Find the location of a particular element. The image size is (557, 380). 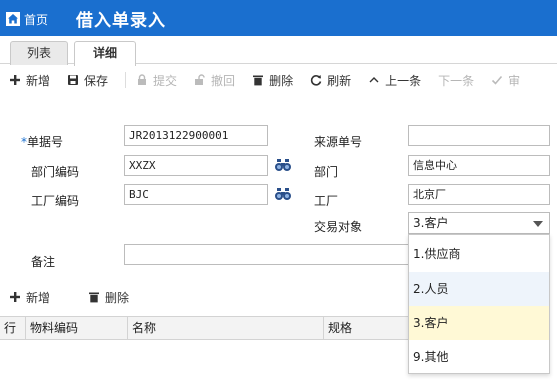

doc-no-label: *单据号 is located at coordinates (42, 141).